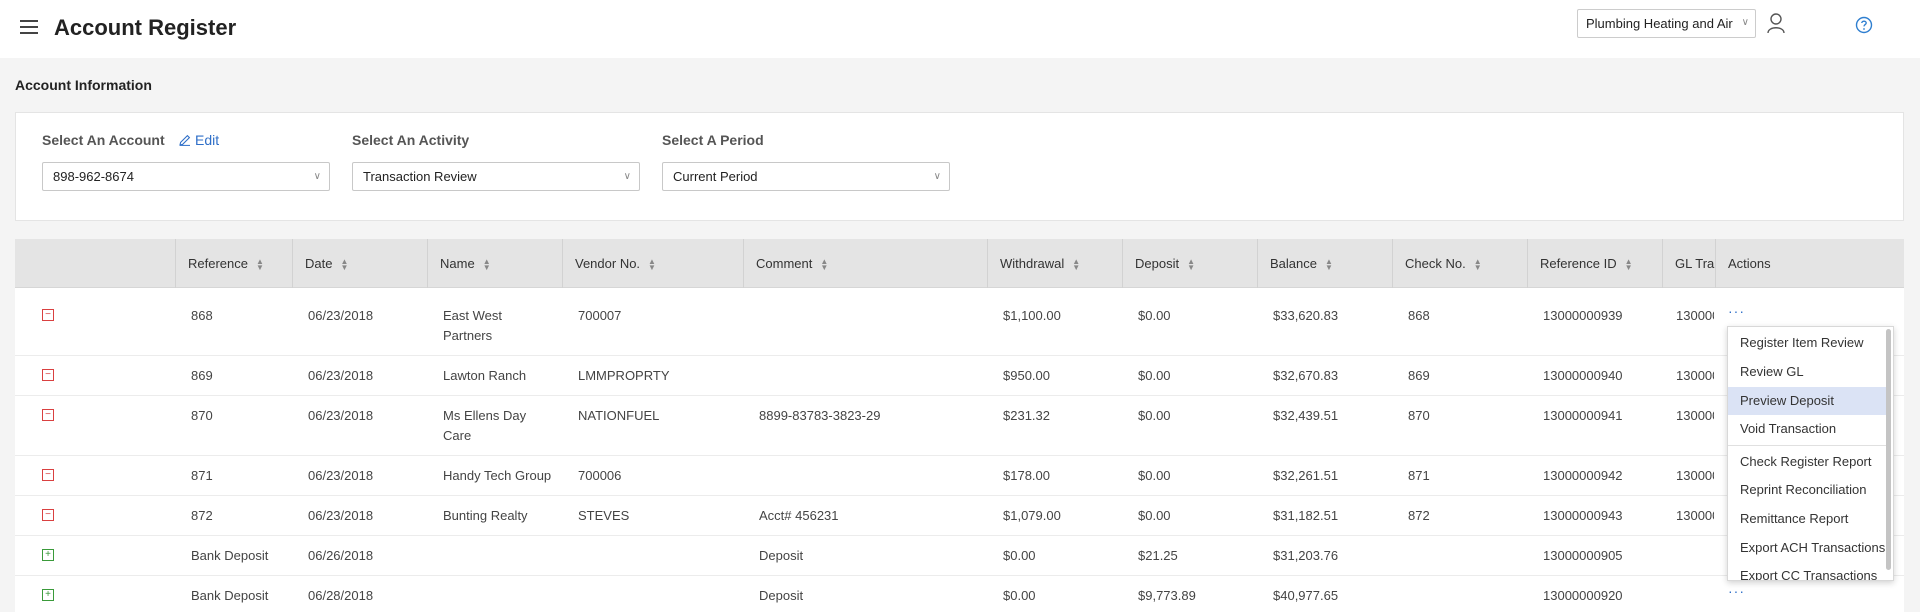  What do you see at coordinates (1459, 263) in the screenshot?
I see `column-header-check-no: Check No. ▲ ▼` at bounding box center [1459, 263].